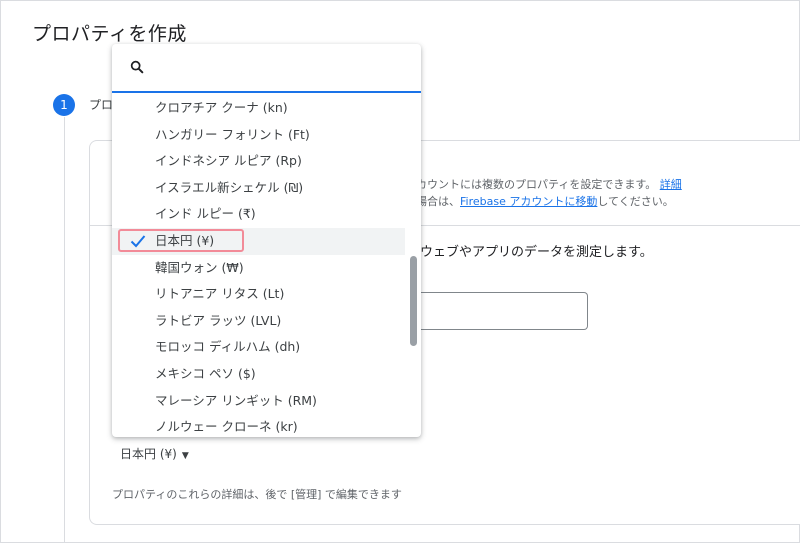 Image resolution: width=800 pixels, height=543 pixels. I want to click on page-title: プロパティを作成, so click(109, 34).